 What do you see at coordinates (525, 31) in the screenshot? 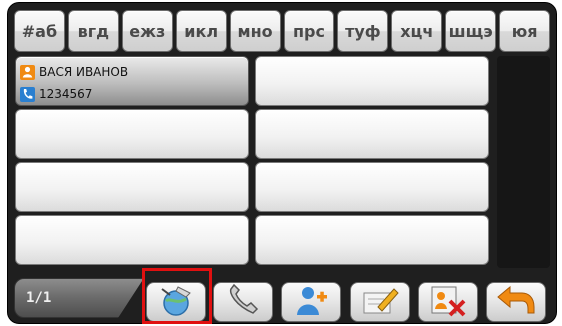
I see `alpha-button-10: юя` at bounding box center [525, 31].